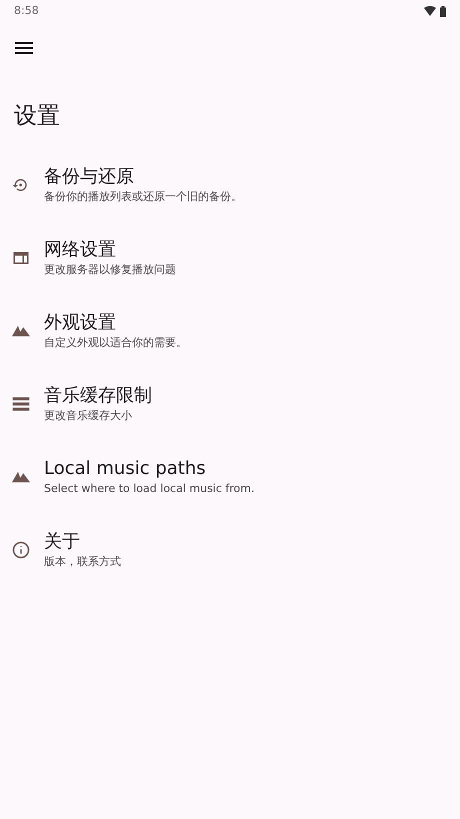 The height and width of the screenshot is (819, 460). I want to click on item-subtitle: 更改服务器以修复播放问题, so click(110, 269).